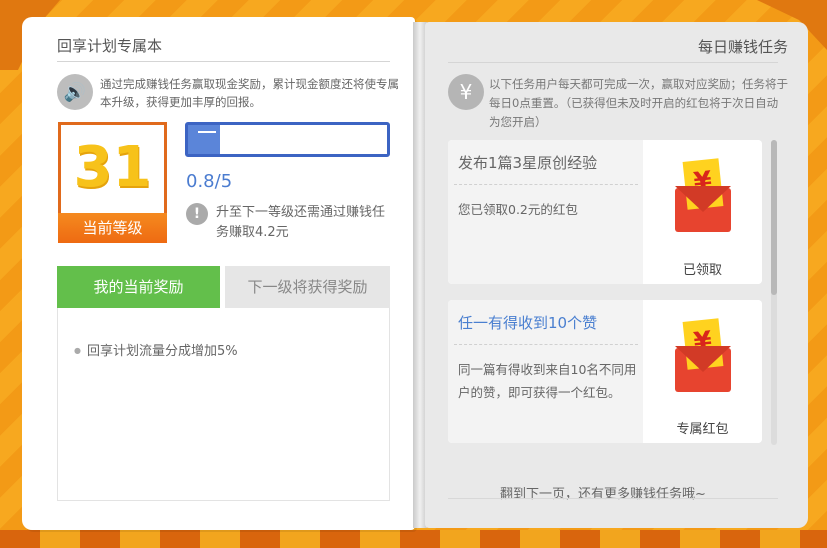 Image resolution: width=827 pixels, height=548 pixels. What do you see at coordinates (774, 217) in the screenshot?
I see `scrollbar-thumb` at bounding box center [774, 217].